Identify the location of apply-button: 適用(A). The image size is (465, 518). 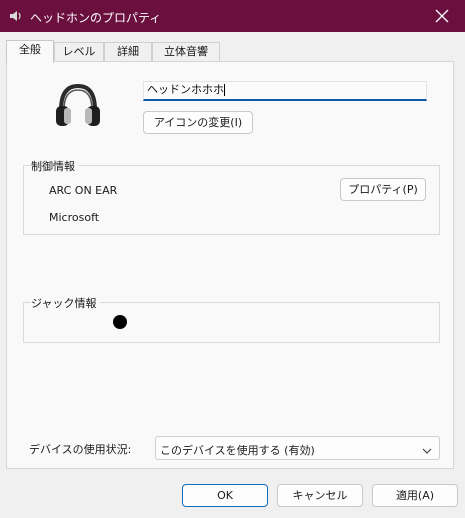
(415, 495).